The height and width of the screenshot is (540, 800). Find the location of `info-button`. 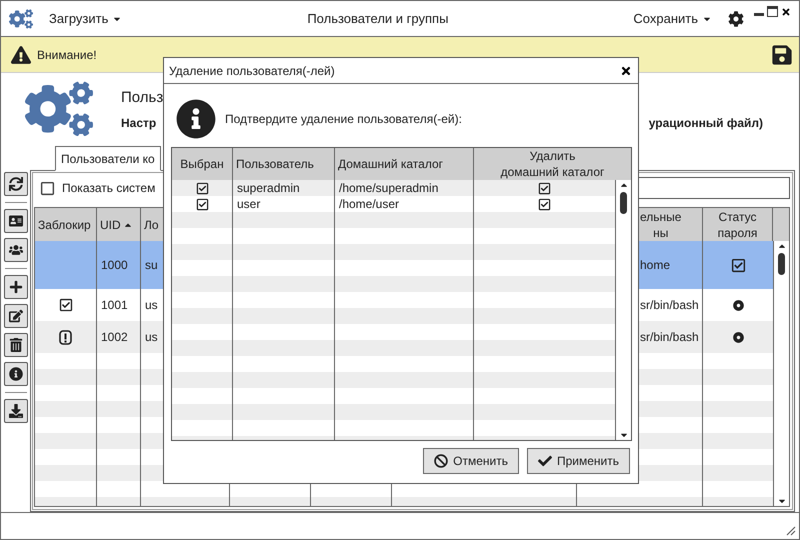

info-button is located at coordinates (16, 374).